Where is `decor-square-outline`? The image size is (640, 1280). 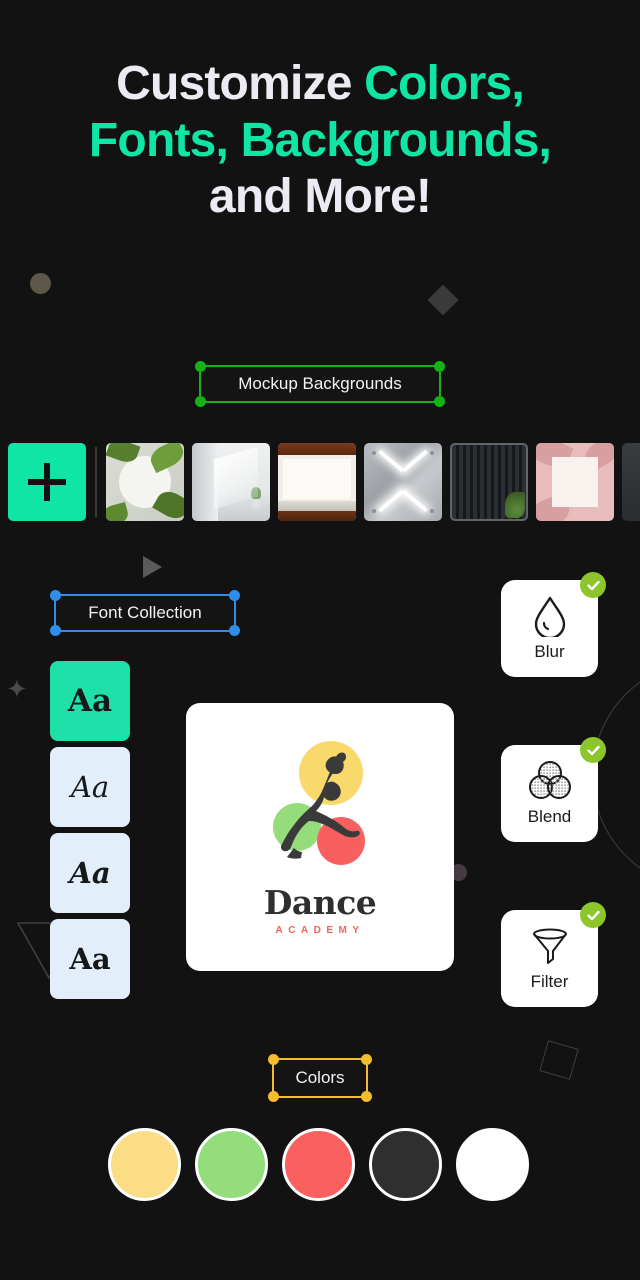 decor-square-outline is located at coordinates (559, 1060).